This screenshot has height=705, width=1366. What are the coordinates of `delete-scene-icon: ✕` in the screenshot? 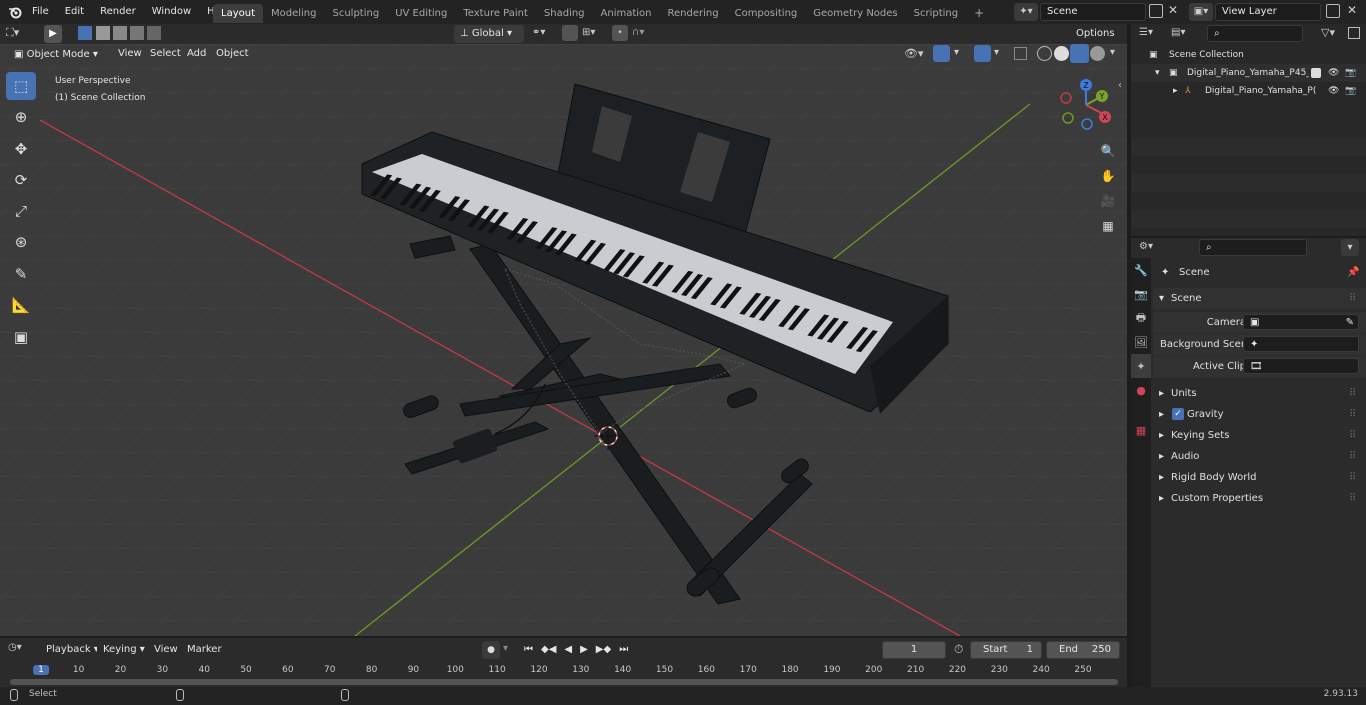 It's located at (1173, 10).